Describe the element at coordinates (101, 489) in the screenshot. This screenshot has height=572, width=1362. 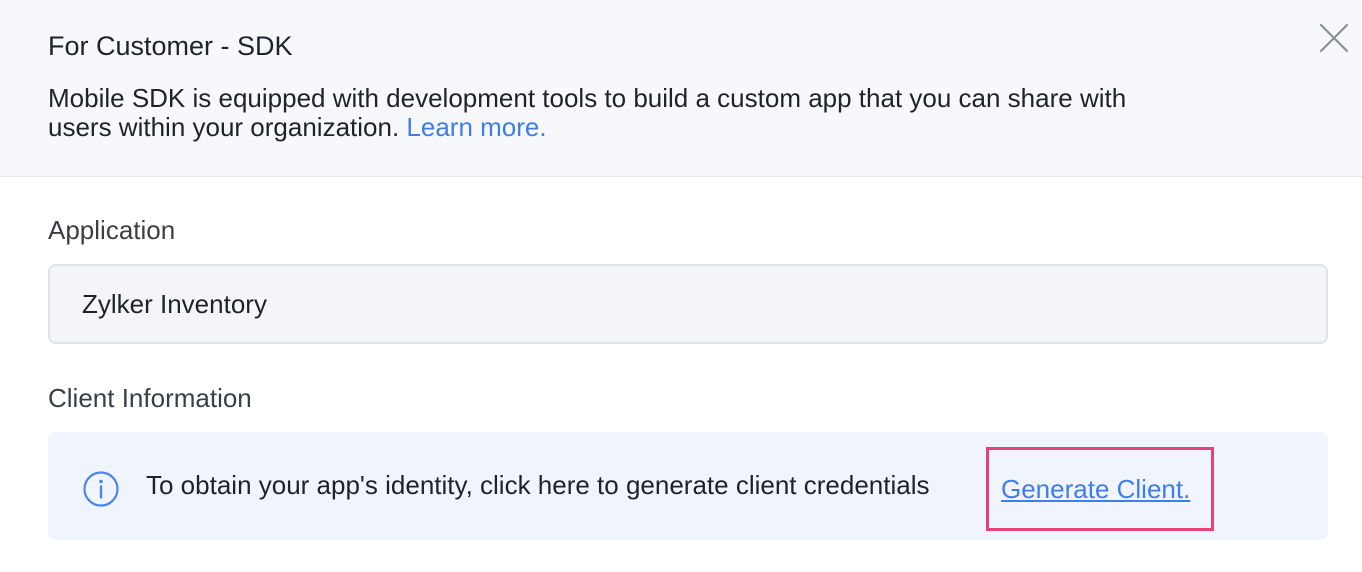
I see `info-icon` at that location.